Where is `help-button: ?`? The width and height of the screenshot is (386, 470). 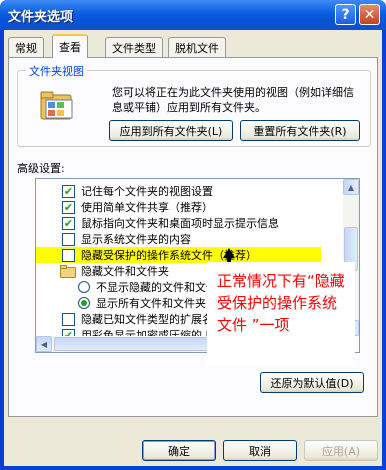
help-button: ? is located at coordinates (345, 14).